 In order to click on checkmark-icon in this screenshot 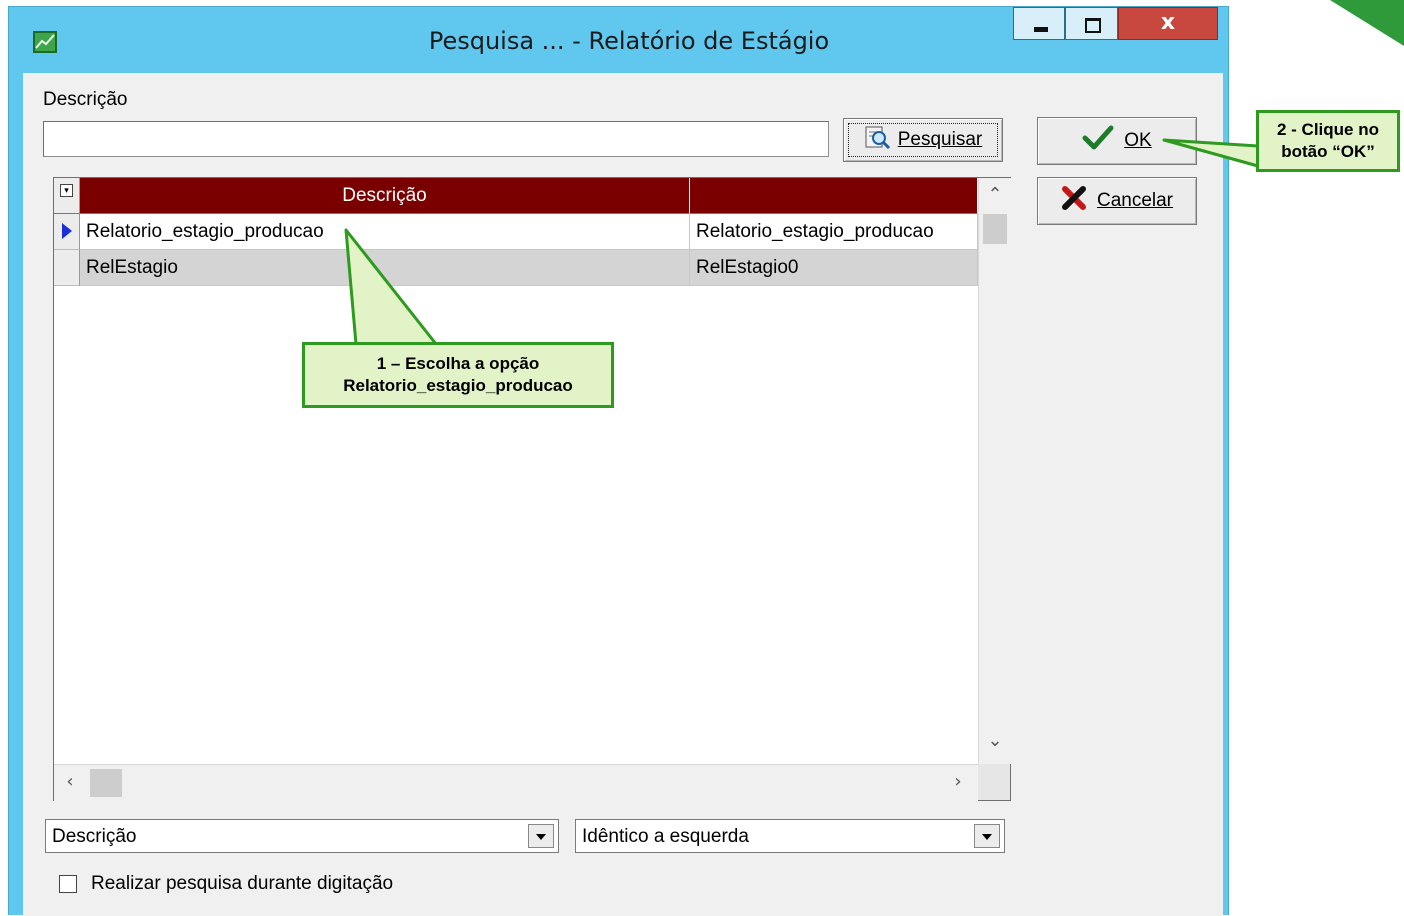, I will do `click(1098, 141)`.